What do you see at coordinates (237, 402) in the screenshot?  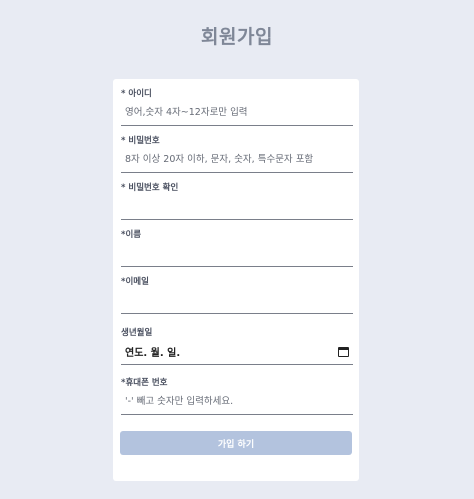 I see `phone-input` at bounding box center [237, 402].